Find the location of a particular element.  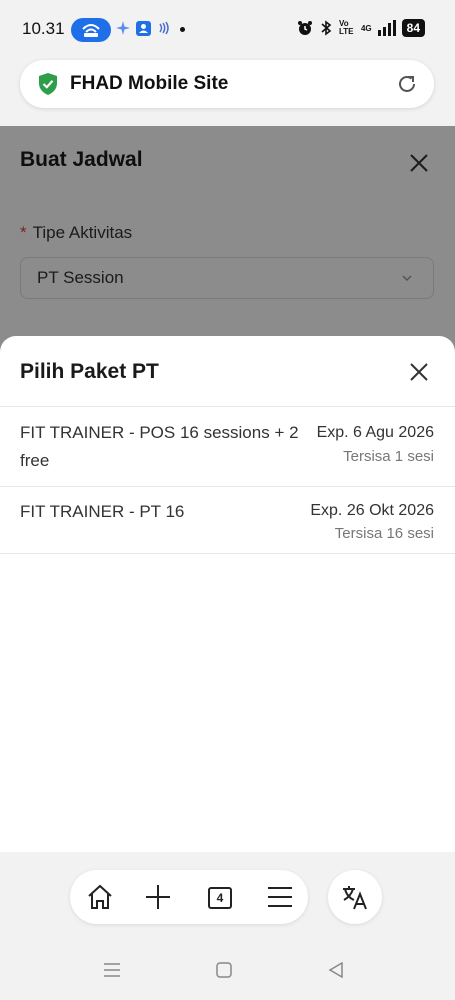

browser-toolbar: 4 is located at coordinates (227, 898).